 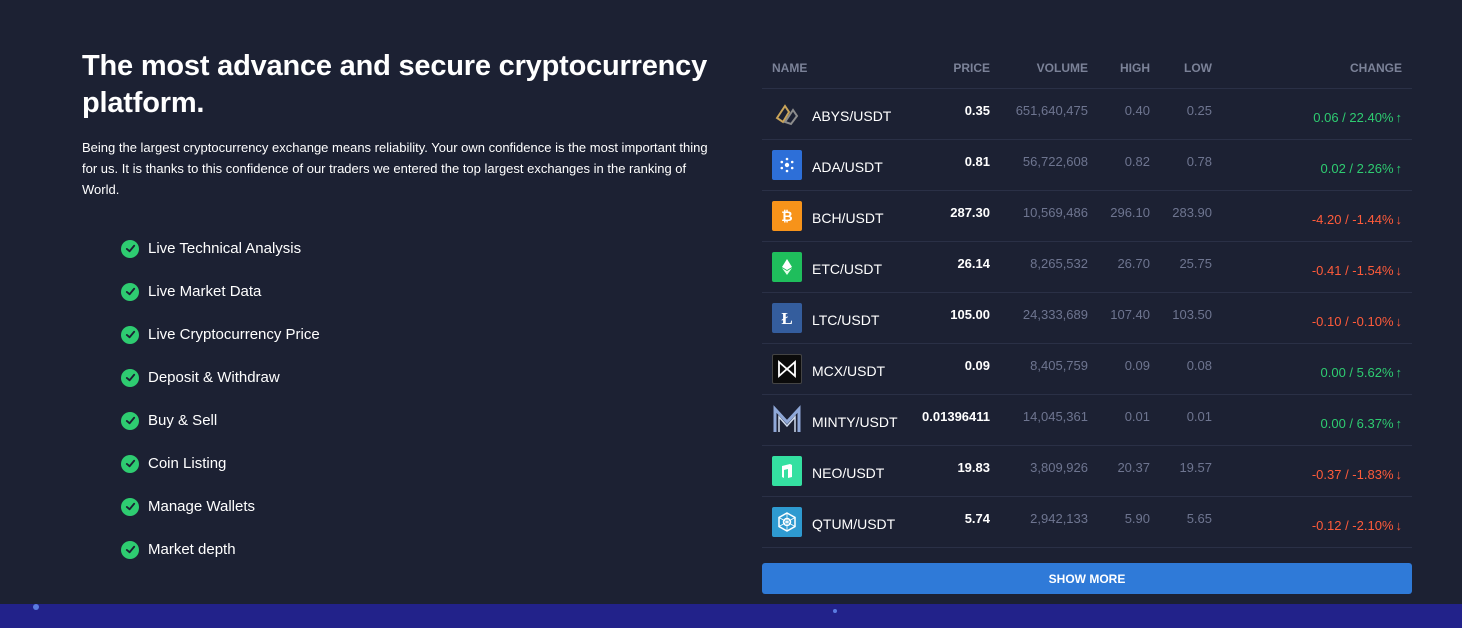 I want to click on change-value: 0.00 / 5.62%, so click(x=1357, y=372).